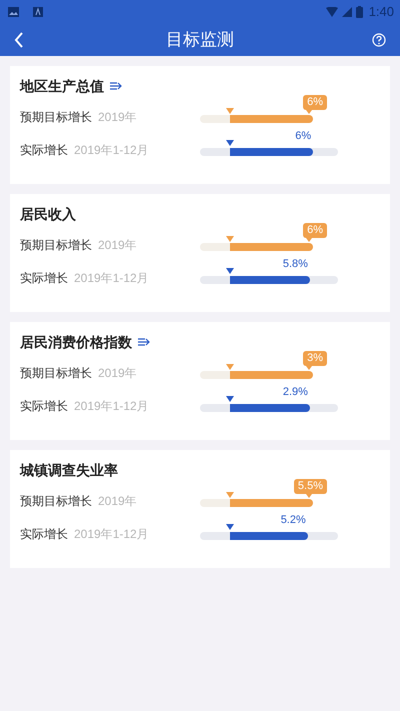  Describe the element at coordinates (315, 358) in the screenshot. I see `value-badge: 3%` at that location.